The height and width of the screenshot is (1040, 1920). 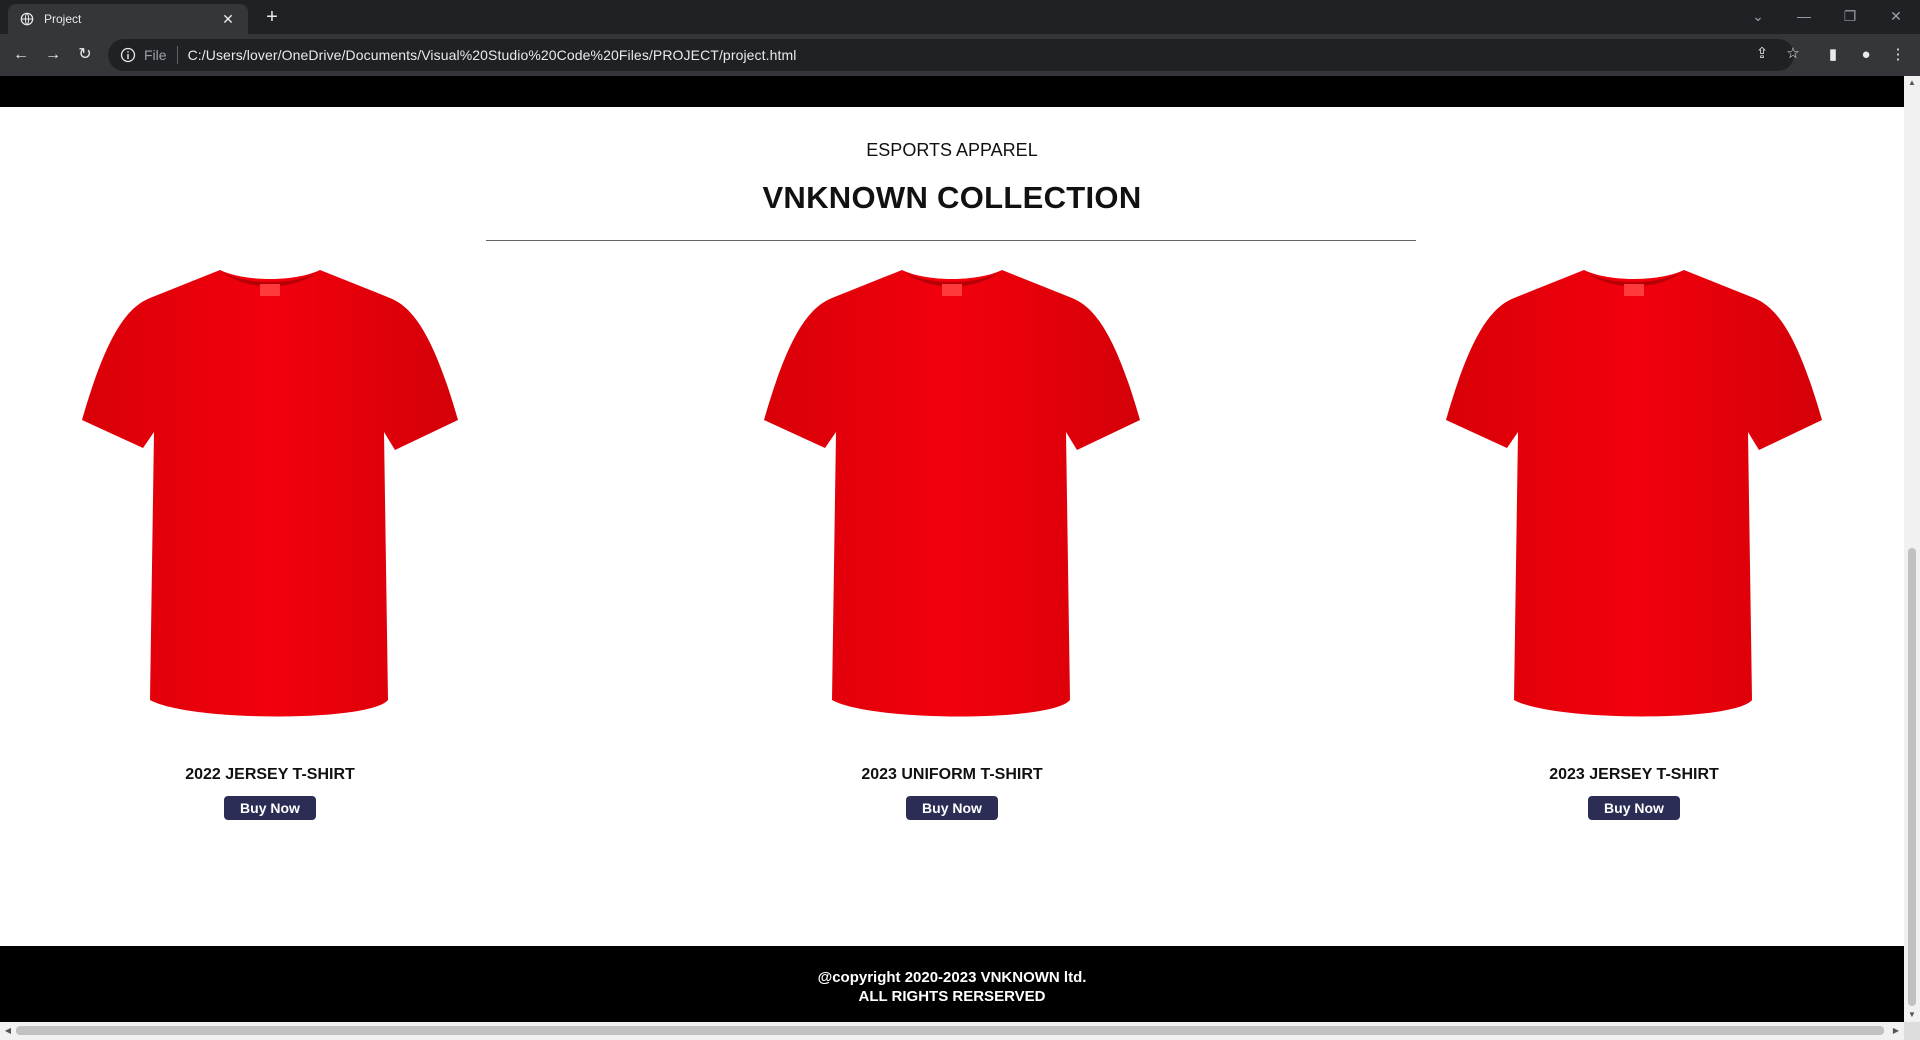 What do you see at coordinates (155, 55) in the screenshot?
I see `scheme-label: File` at bounding box center [155, 55].